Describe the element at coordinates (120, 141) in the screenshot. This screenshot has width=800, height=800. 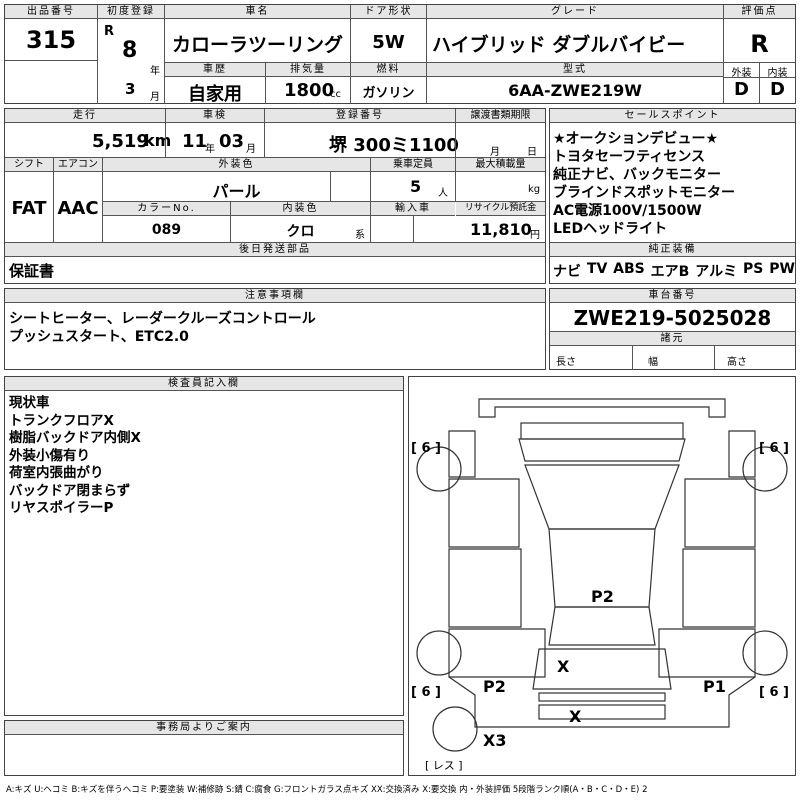
I see `mileage: 5,519` at that location.